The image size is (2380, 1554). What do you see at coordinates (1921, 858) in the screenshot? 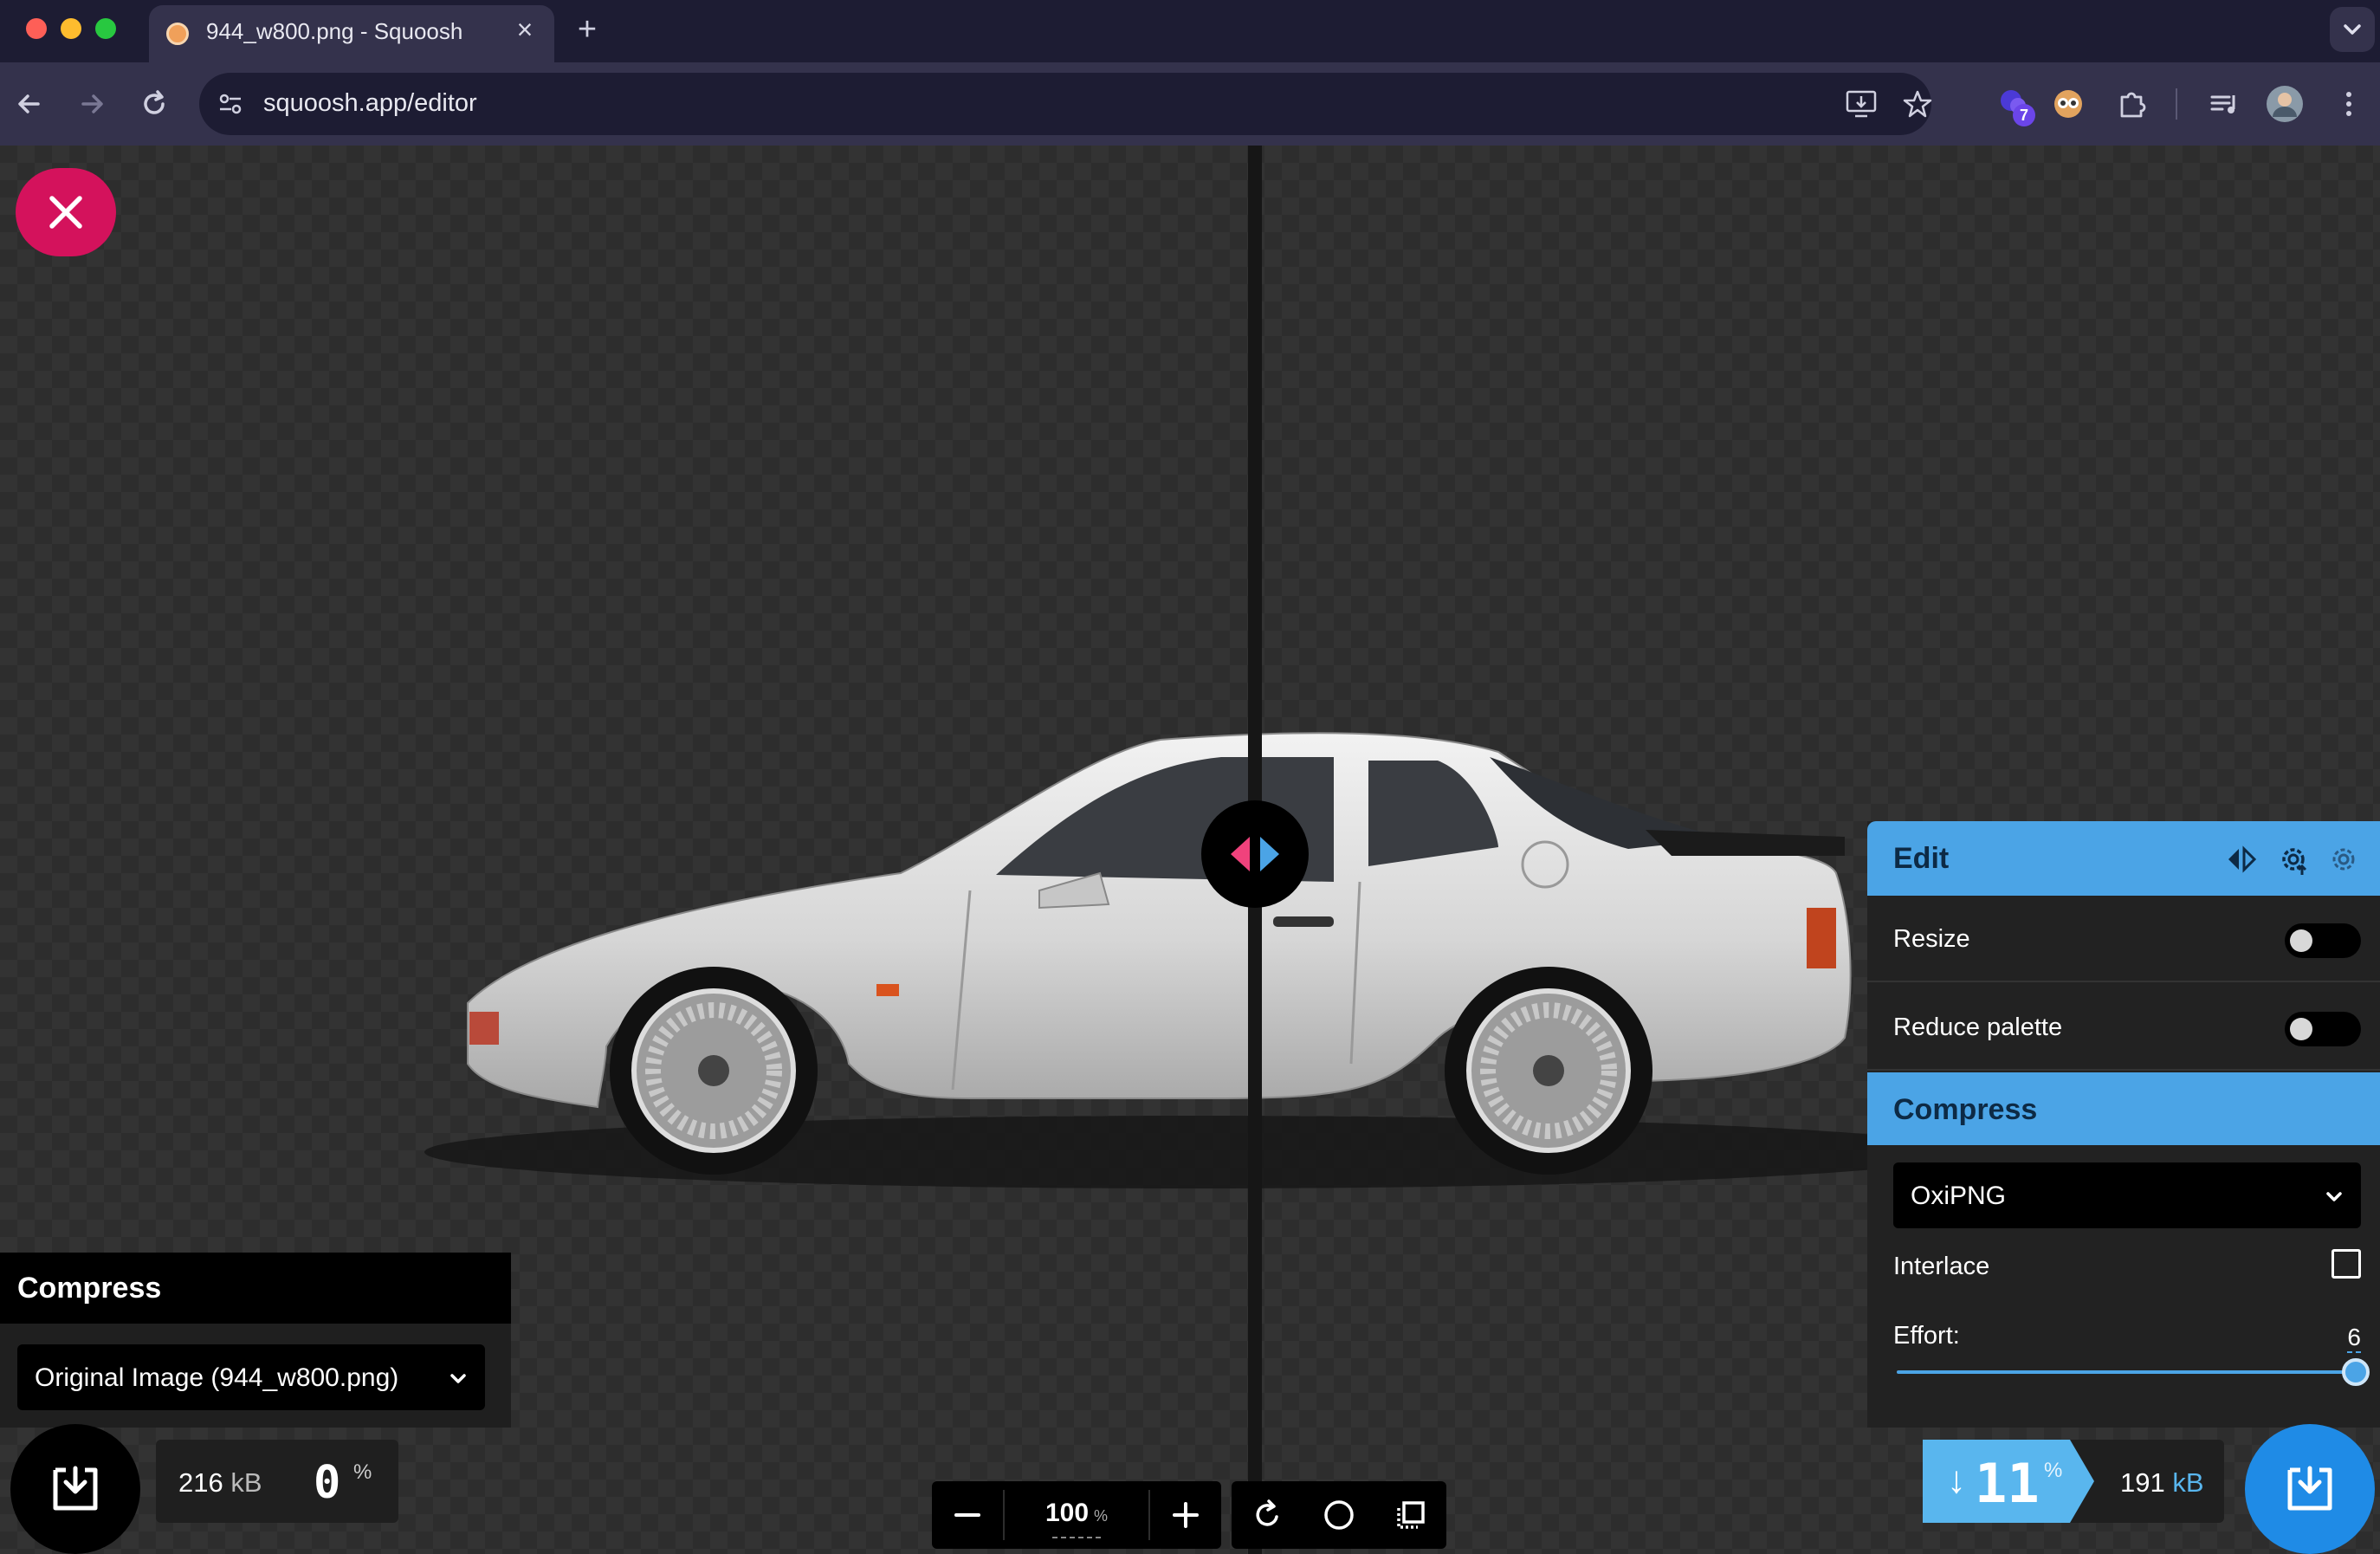
I see `edit-title: Edit` at bounding box center [1921, 858].